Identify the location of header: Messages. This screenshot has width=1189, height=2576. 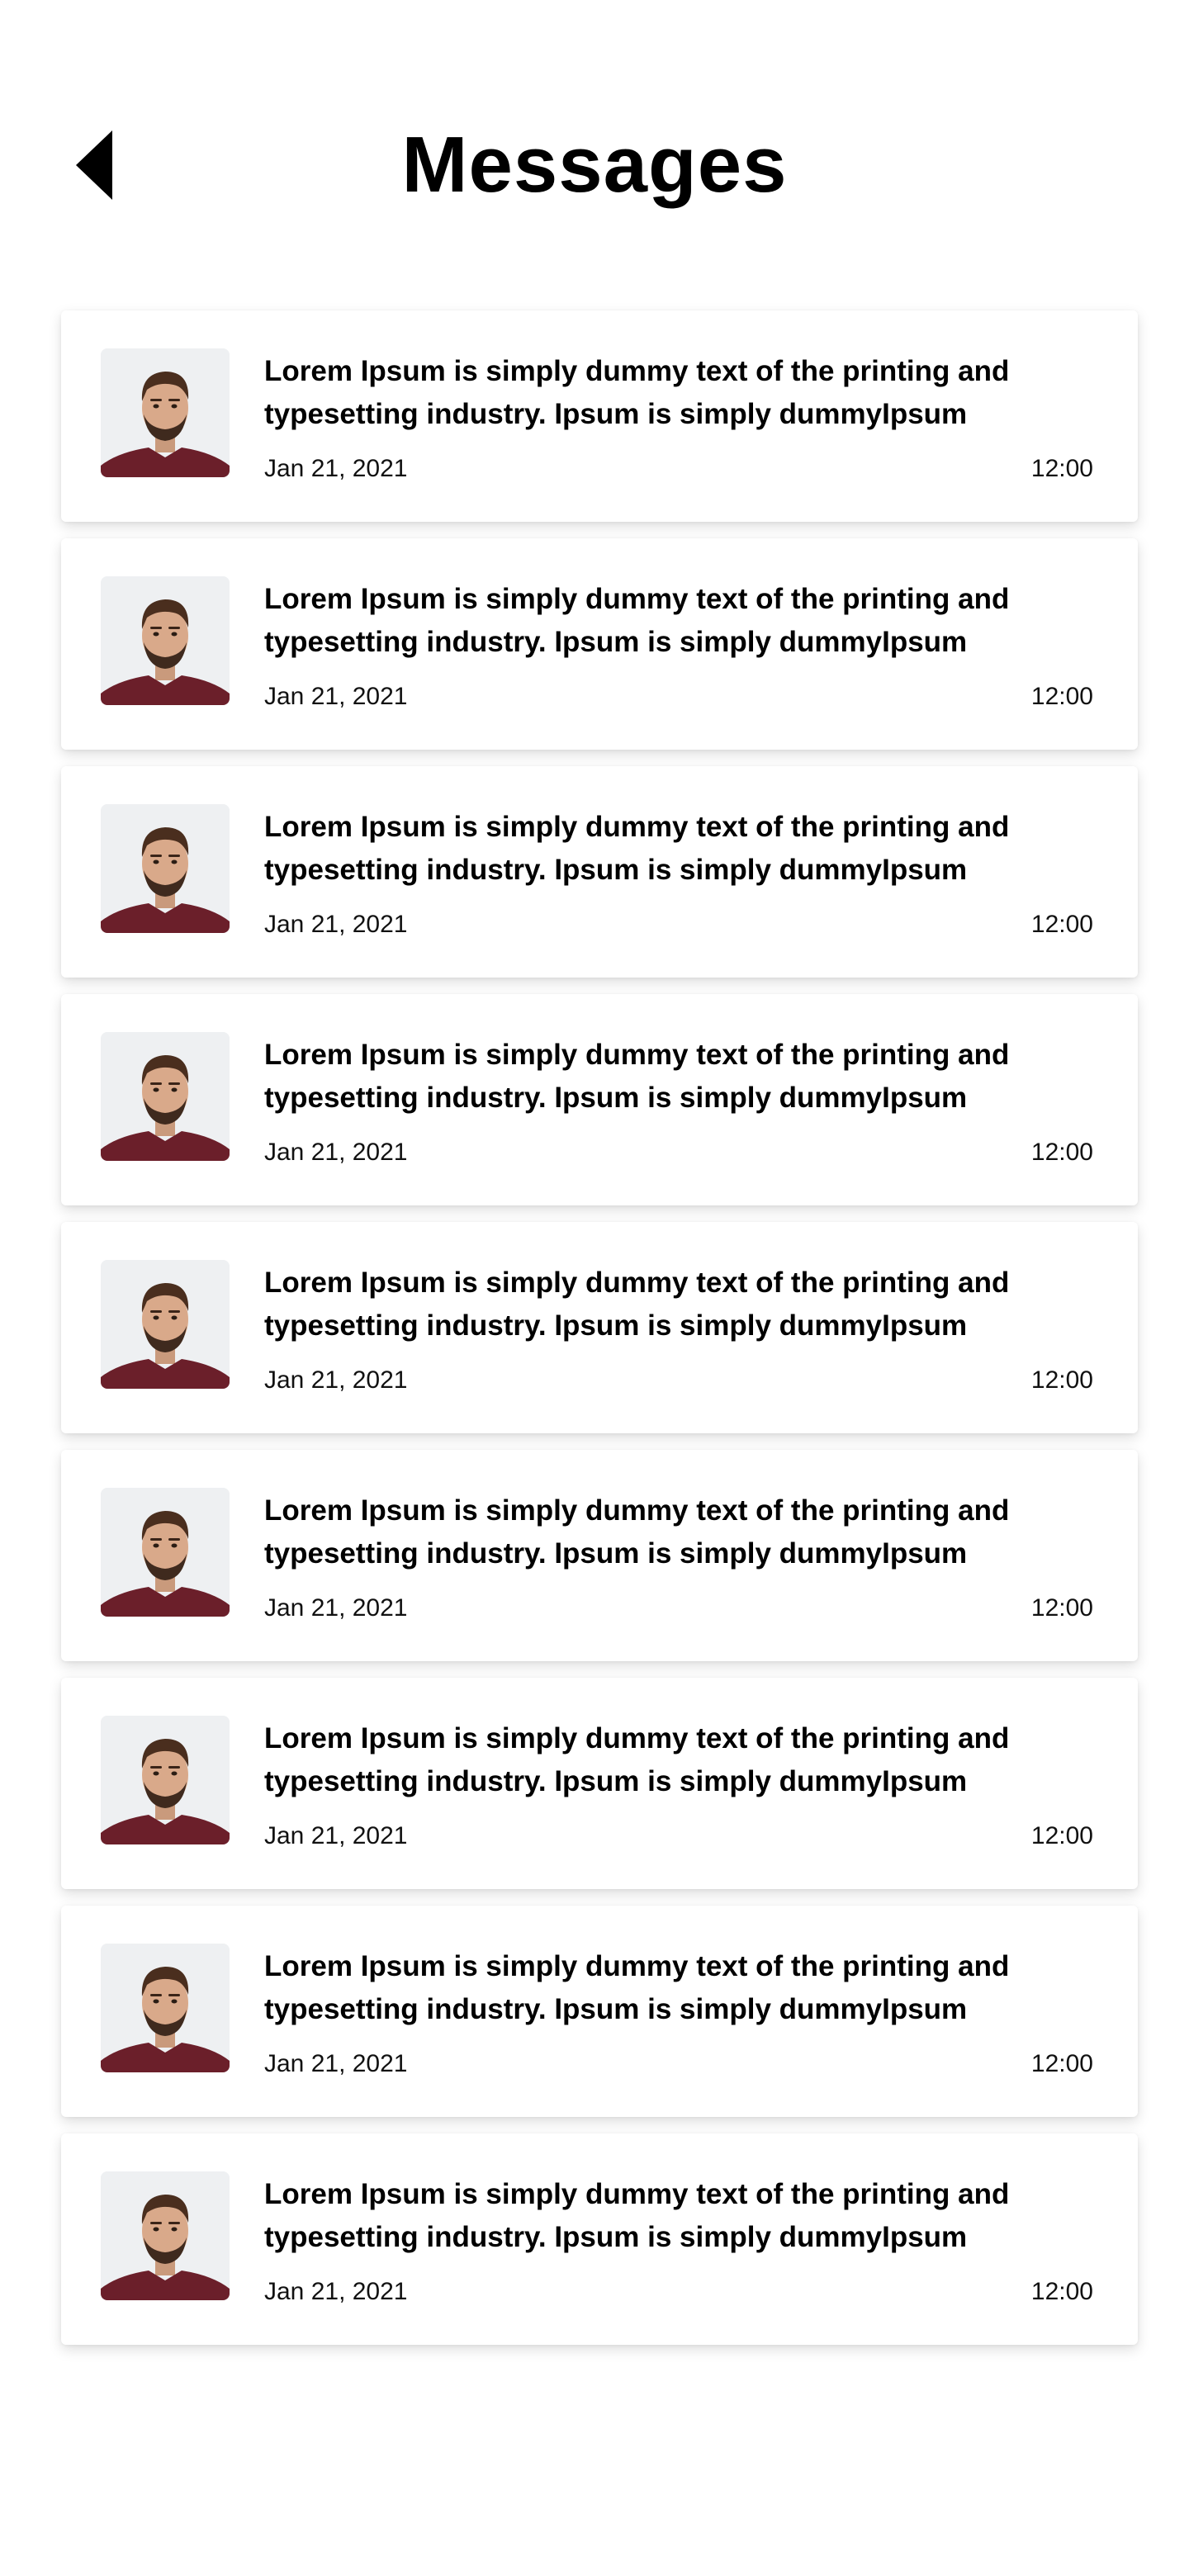
(594, 157).